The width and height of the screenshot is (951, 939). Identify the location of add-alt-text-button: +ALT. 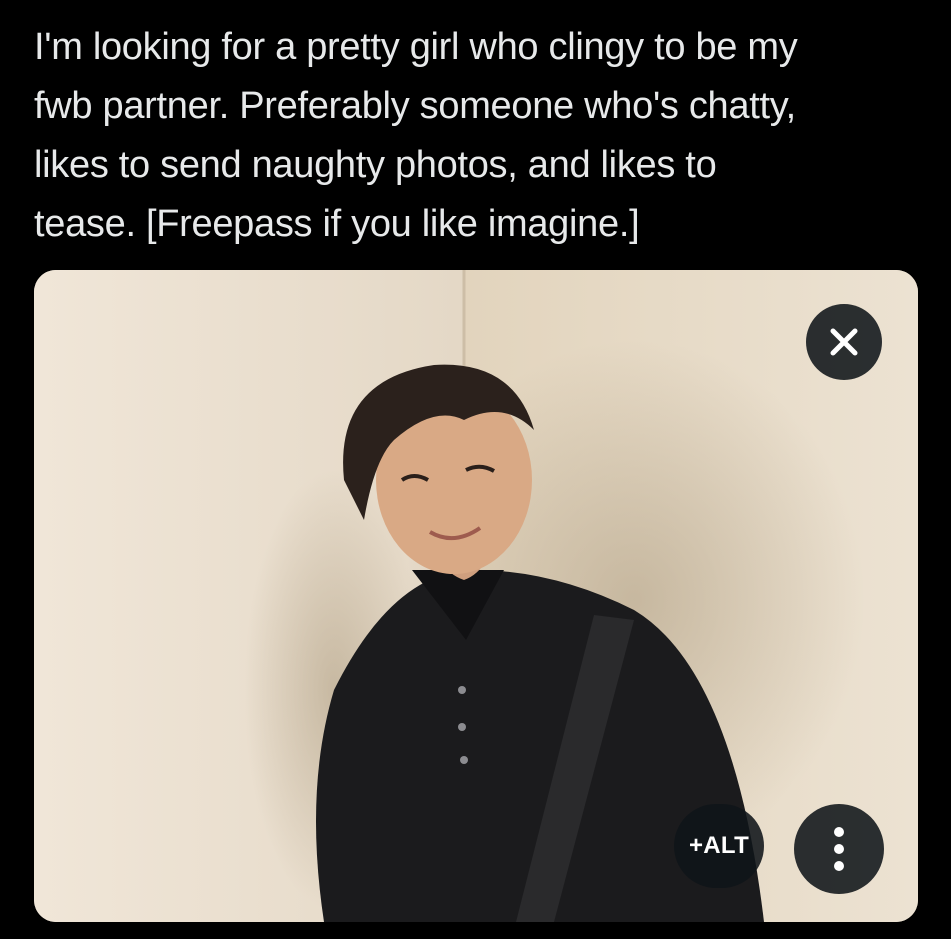
(719, 846).